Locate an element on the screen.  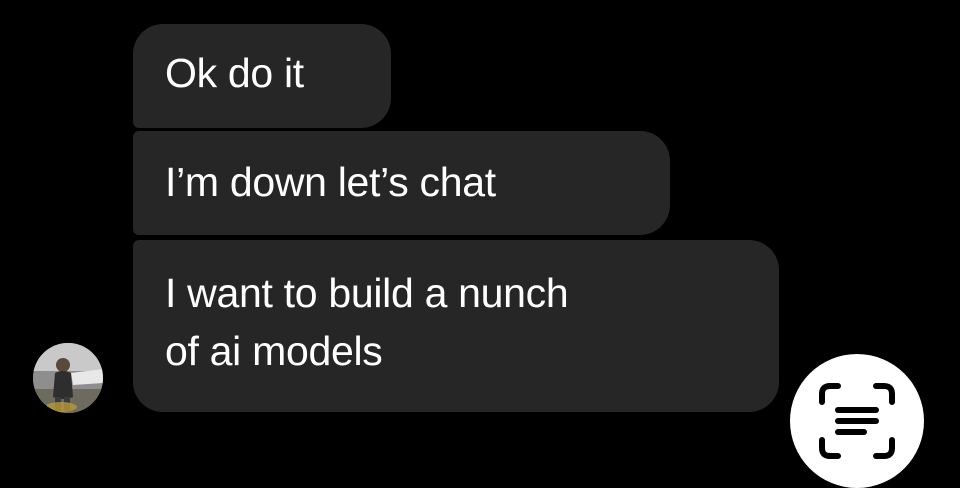
message-bubble: I’m down let’s chat is located at coordinates (401, 183).